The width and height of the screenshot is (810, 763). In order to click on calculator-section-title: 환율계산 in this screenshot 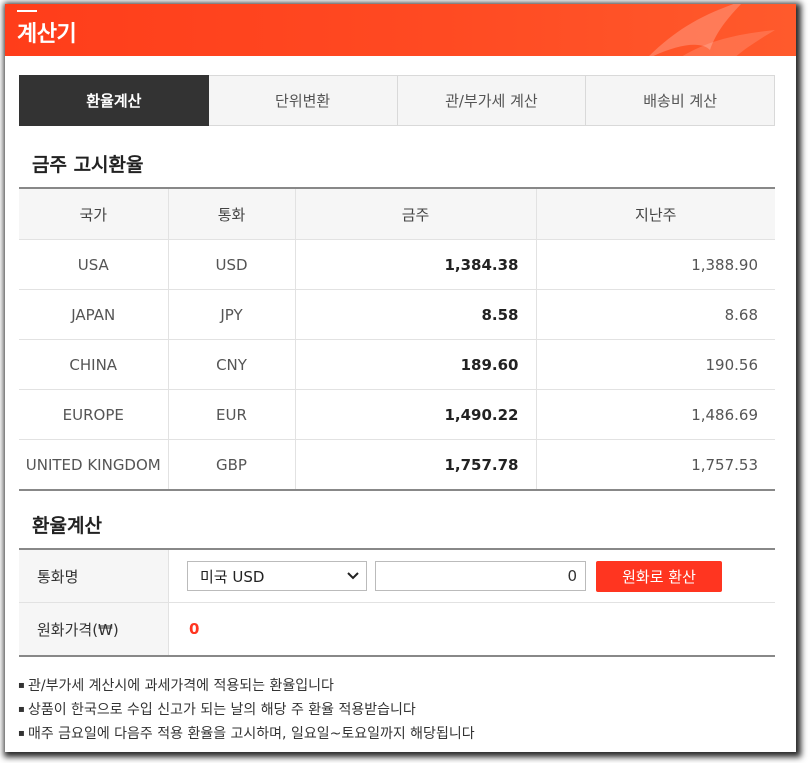, I will do `click(67, 526)`.